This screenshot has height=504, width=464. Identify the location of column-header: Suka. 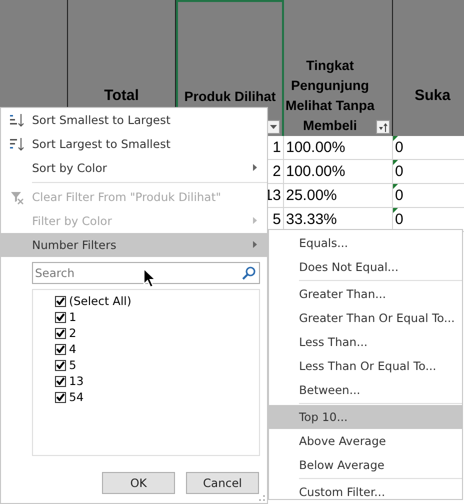
(433, 96).